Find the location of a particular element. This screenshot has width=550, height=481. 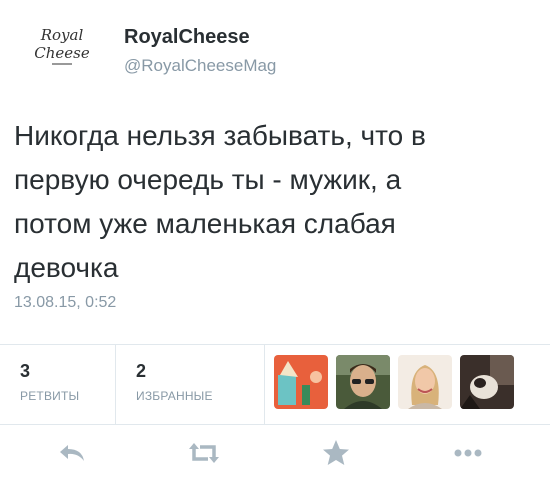

royal-cheese-logo-icon: Royal Cheese is located at coordinates (62, 46).